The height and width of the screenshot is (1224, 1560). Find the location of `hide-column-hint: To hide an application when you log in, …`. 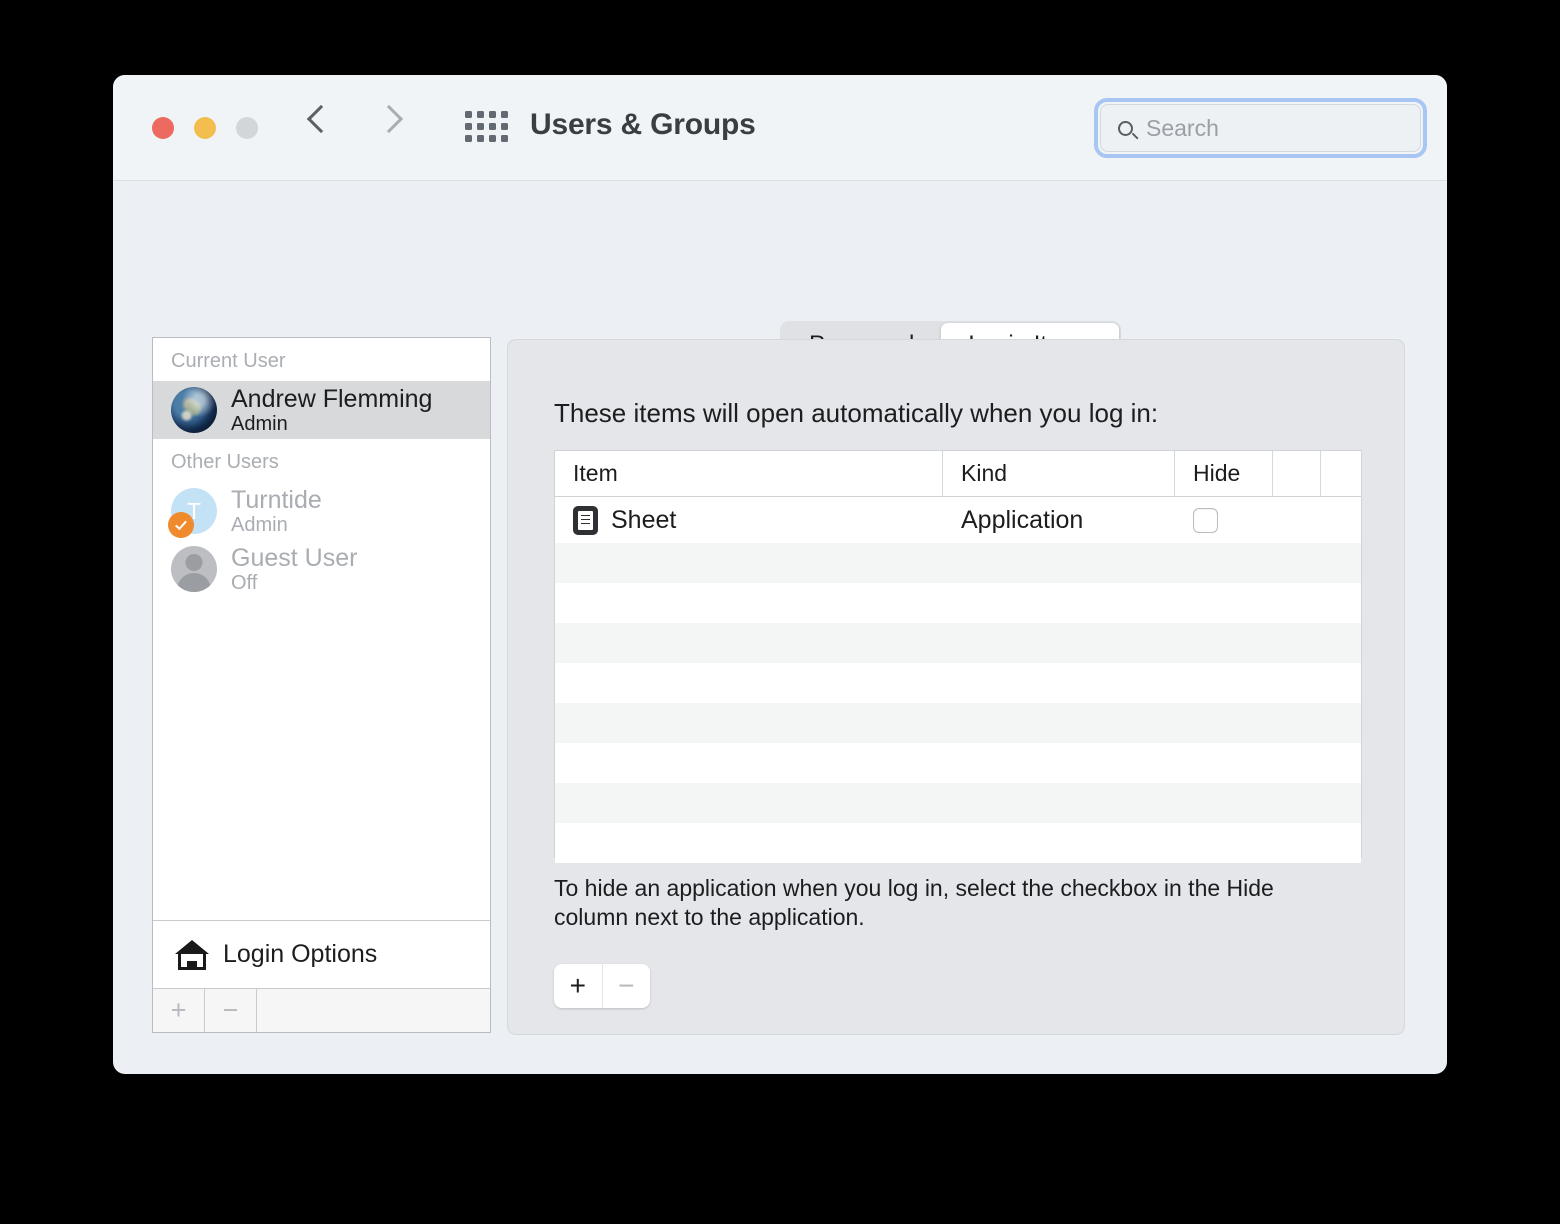

hide-column-hint: To hide an application when you log in, … is located at coordinates (914, 902).